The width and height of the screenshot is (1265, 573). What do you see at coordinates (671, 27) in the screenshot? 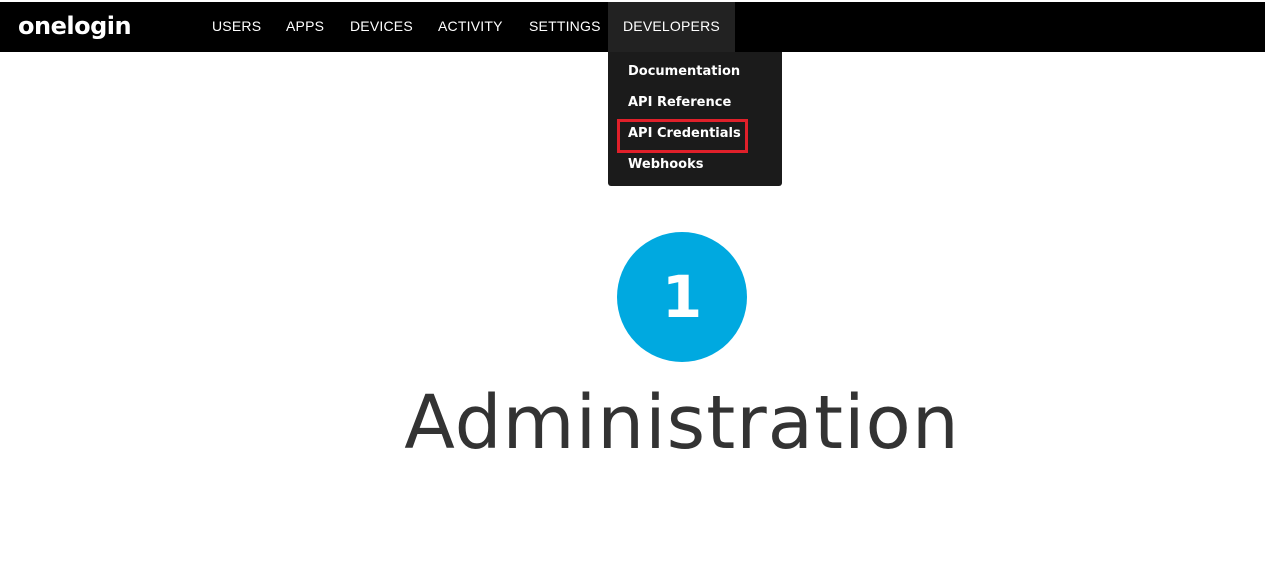
I see `nav-item-developers: DEVELOPERS` at bounding box center [671, 27].